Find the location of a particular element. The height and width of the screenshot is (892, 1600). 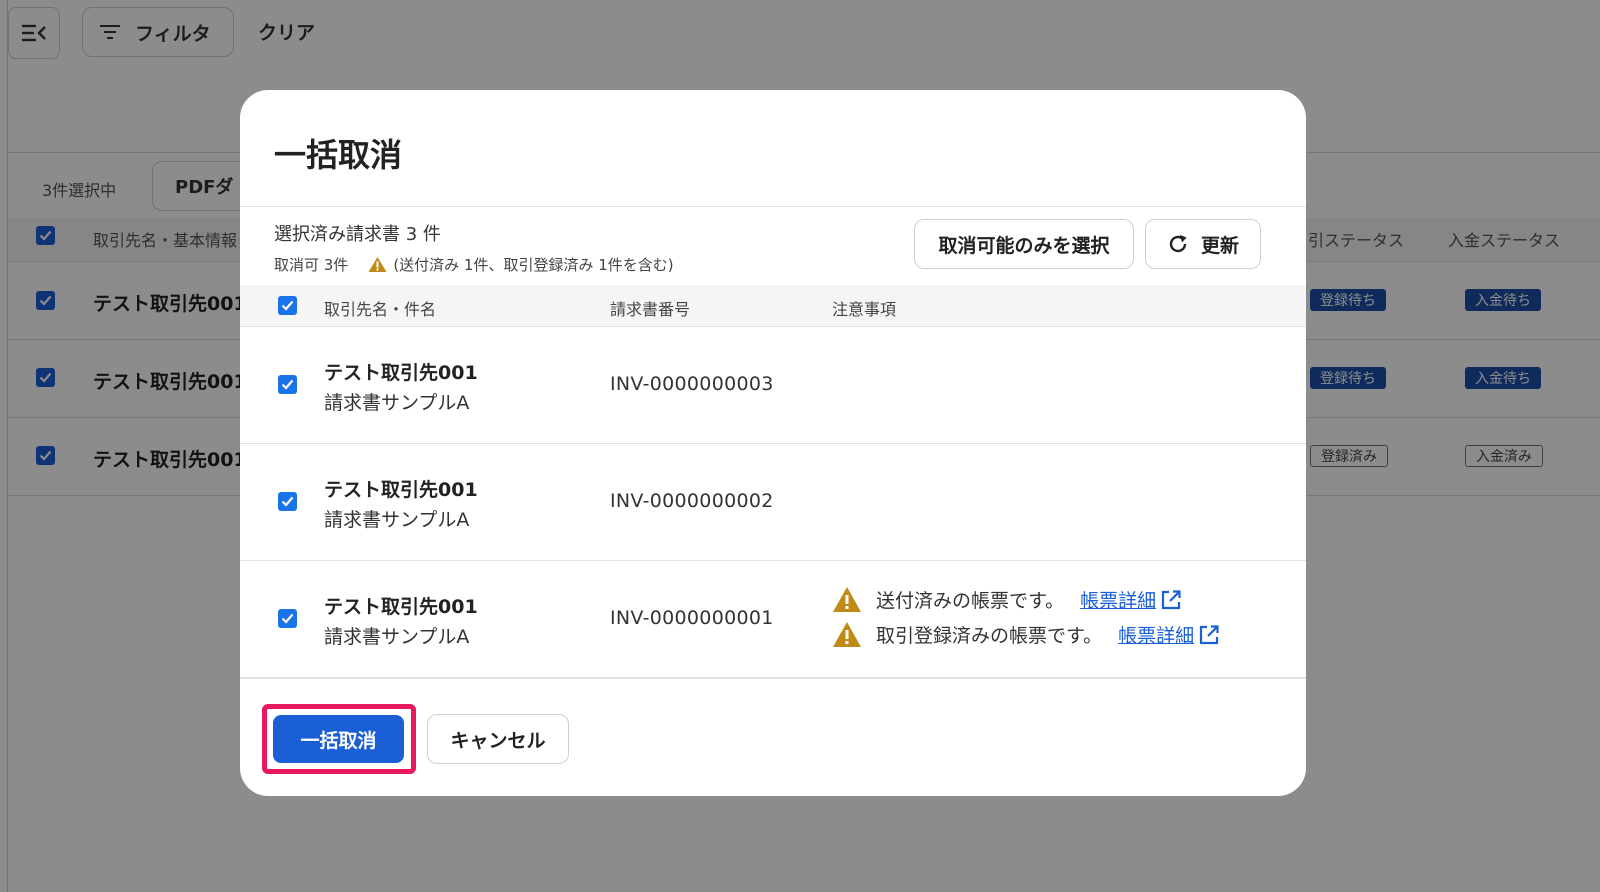

invoice-row: テスト取引先001 請求書サンプルA INV-0000000003 is located at coordinates (773, 385).